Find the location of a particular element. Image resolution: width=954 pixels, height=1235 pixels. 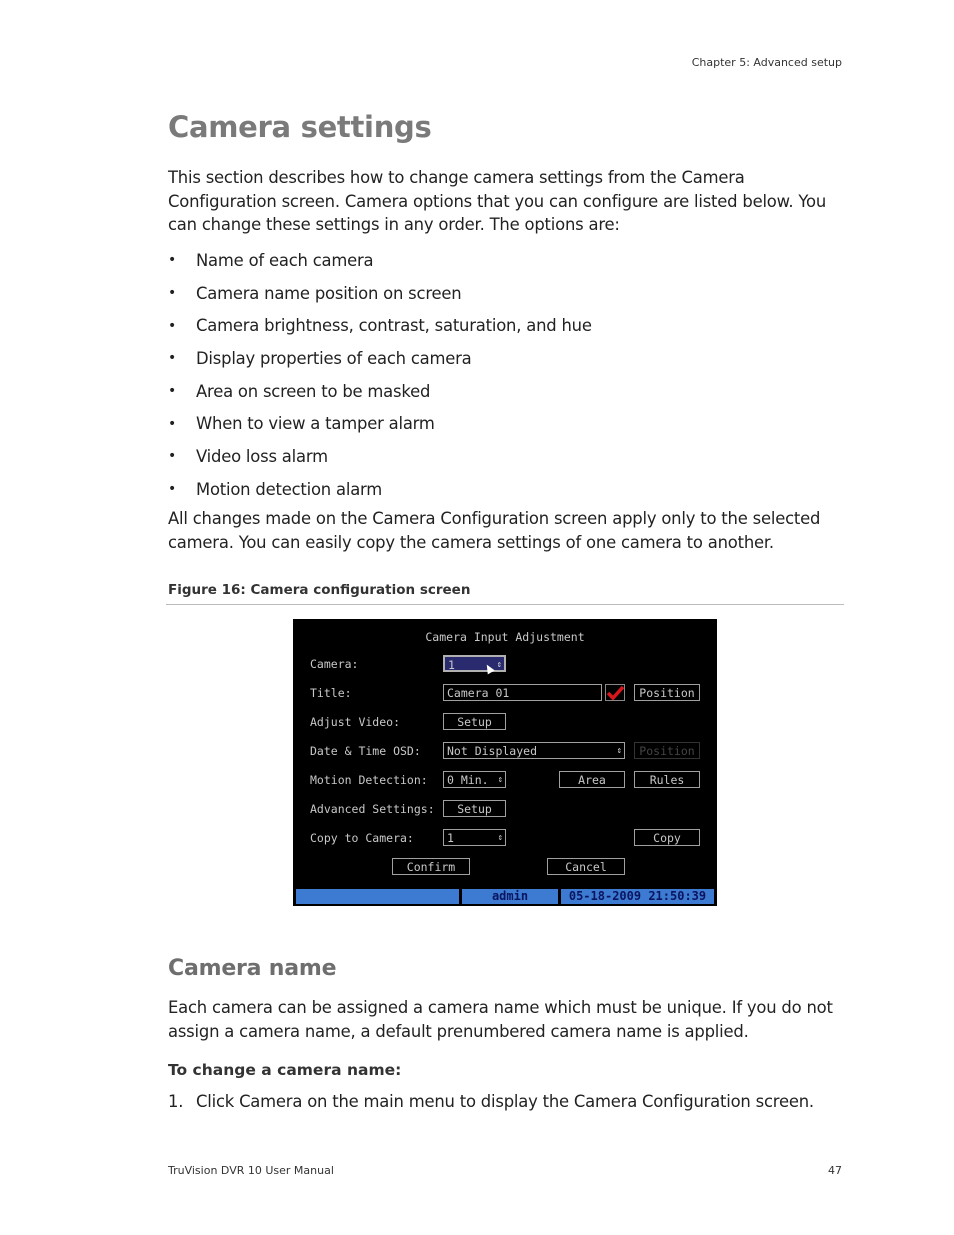

list-item: • Name of each camera is located at coordinates (380, 260).